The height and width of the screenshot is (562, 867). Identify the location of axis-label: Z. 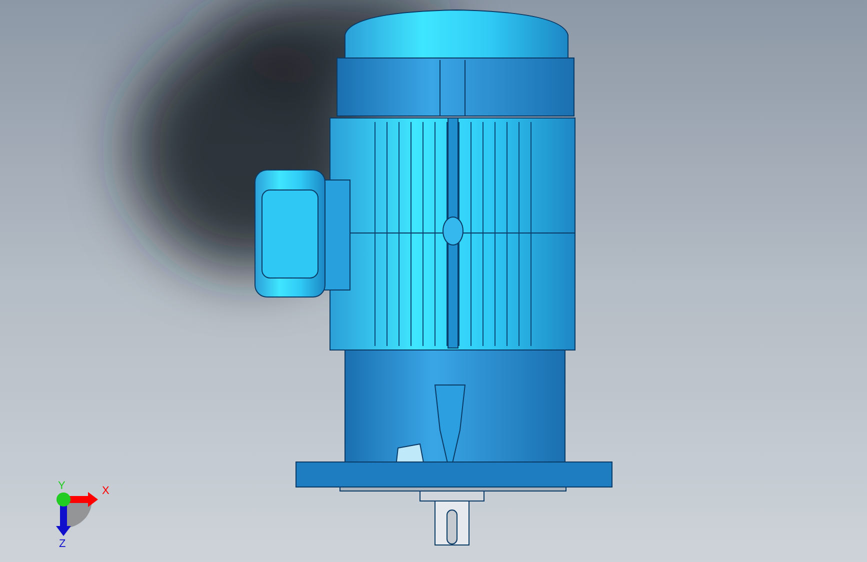
(62, 544).